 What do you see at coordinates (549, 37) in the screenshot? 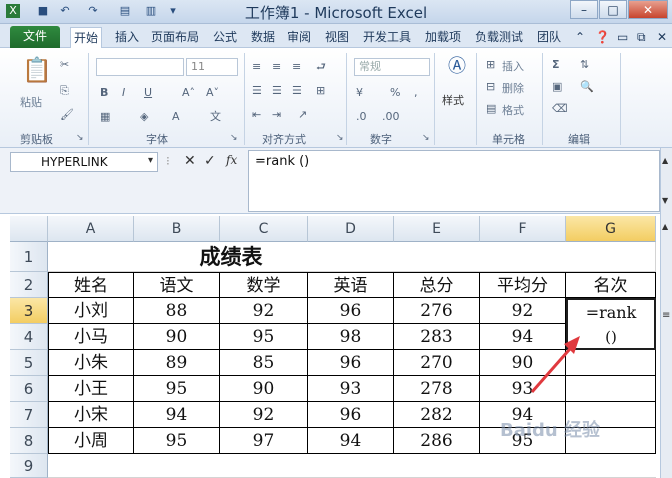
I see `tab-team: 团队` at bounding box center [549, 37].